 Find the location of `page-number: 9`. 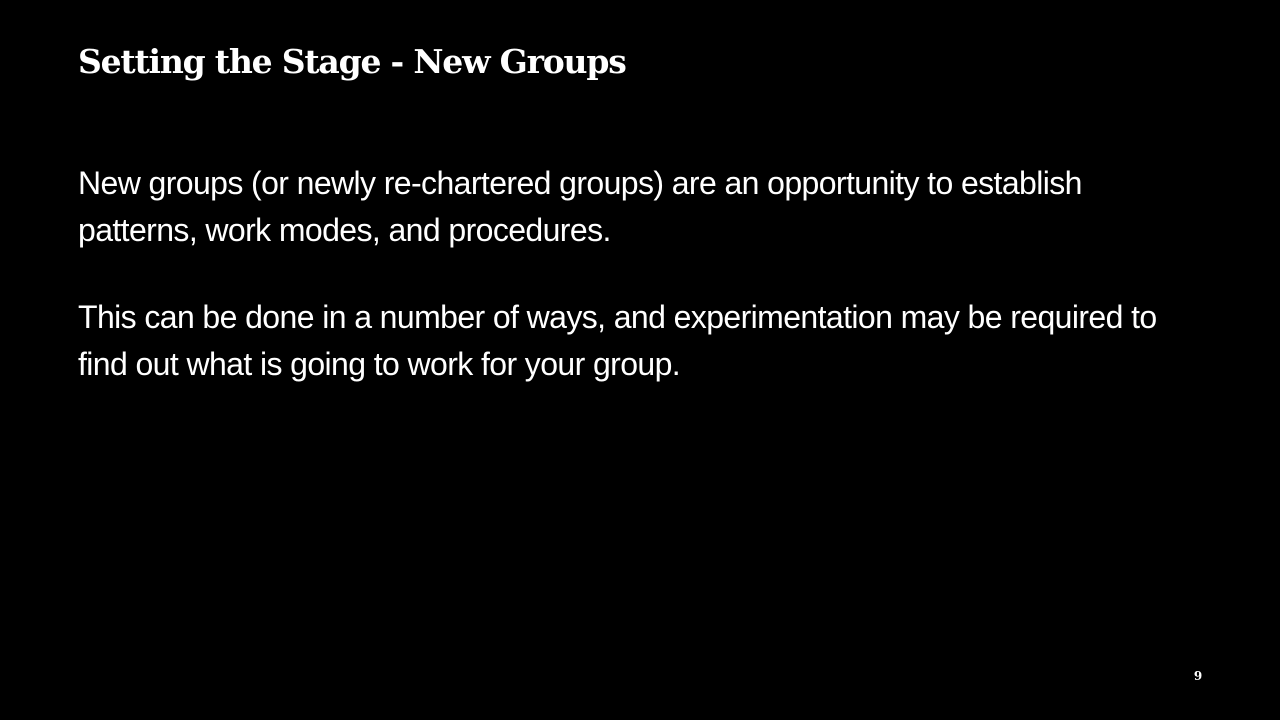

page-number: 9 is located at coordinates (1198, 676).